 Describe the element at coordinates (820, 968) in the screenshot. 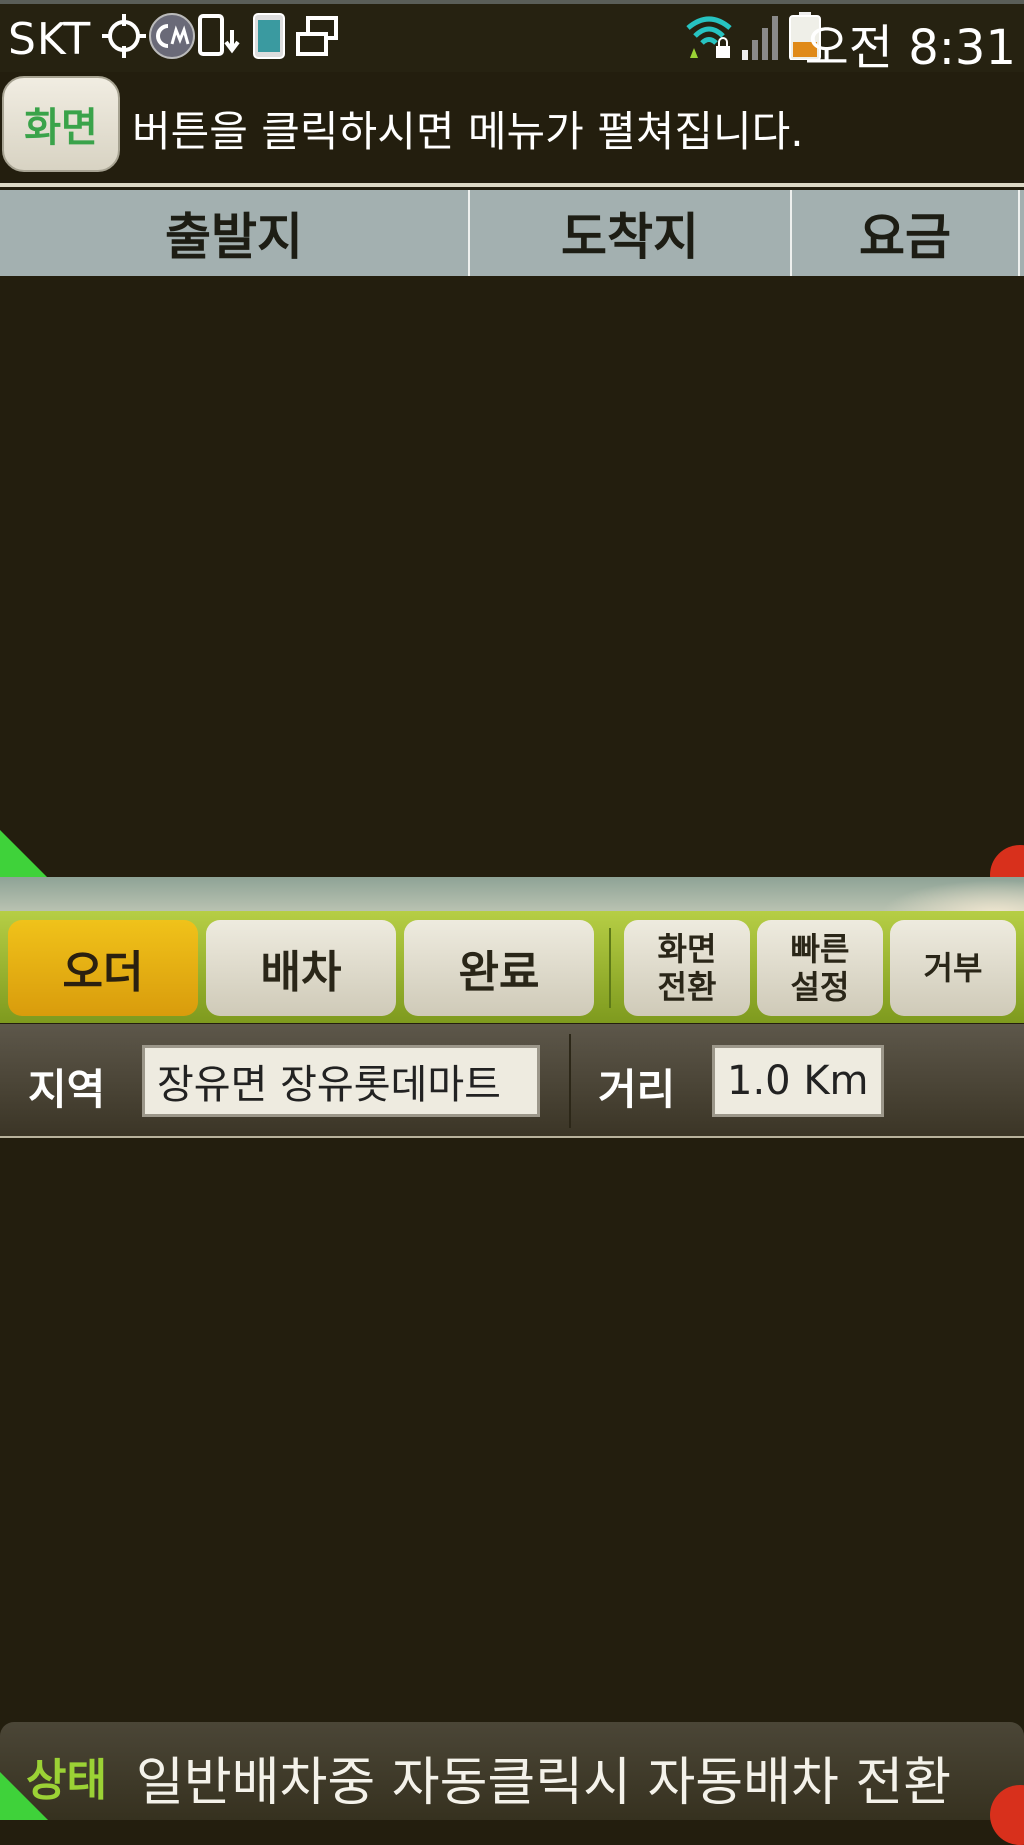

I see `quick-setting-button: 빠른 설정` at that location.